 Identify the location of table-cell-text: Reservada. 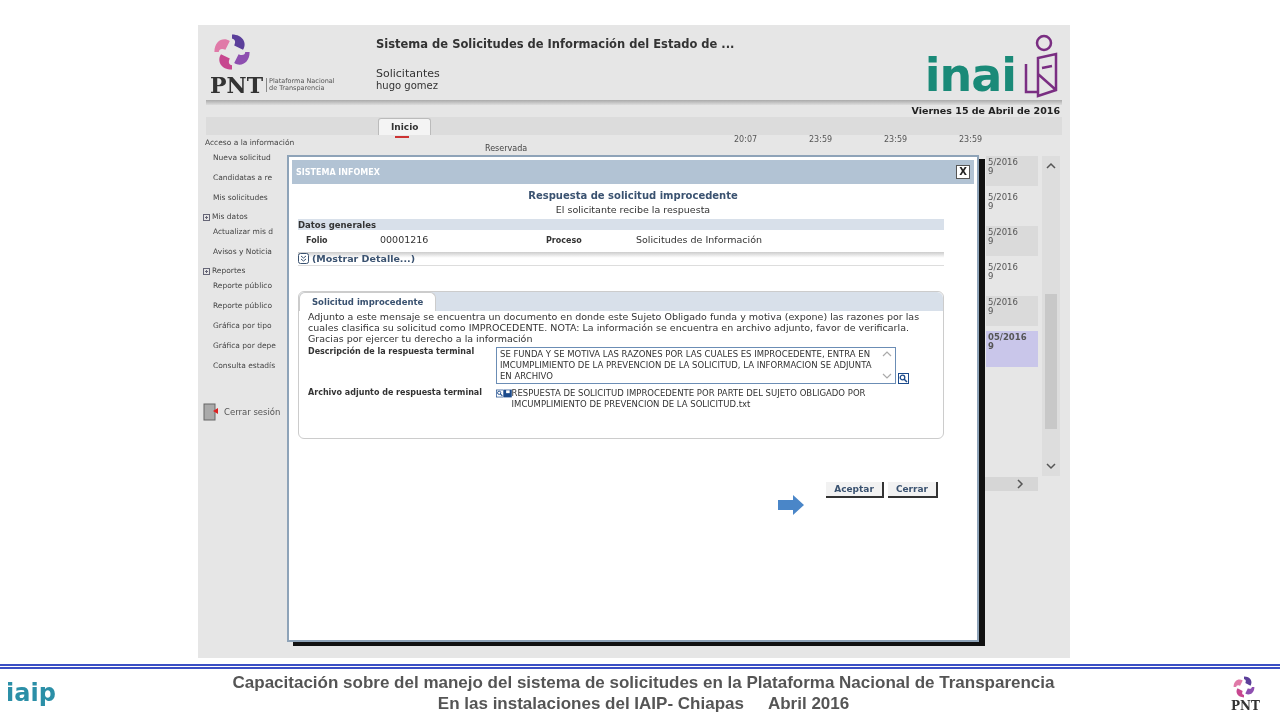
(507, 149).